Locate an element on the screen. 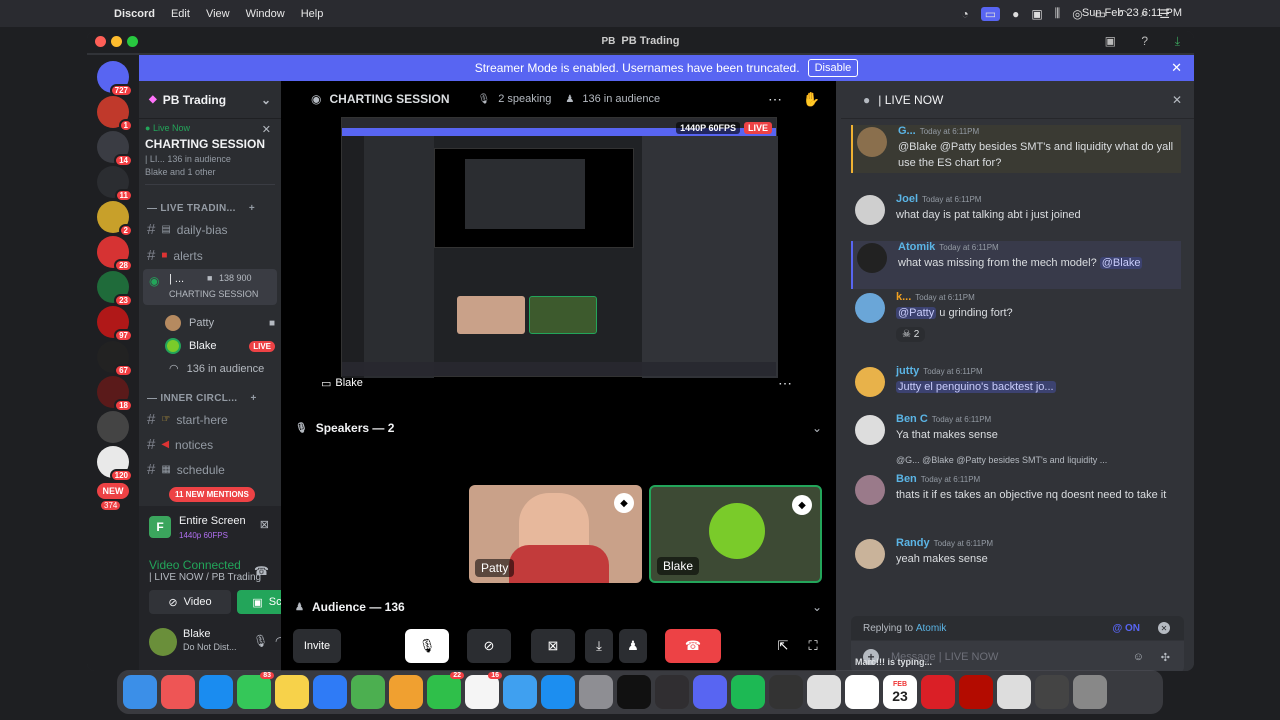 The width and height of the screenshot is (1280, 720). disable-button: Disable is located at coordinates (833, 68).